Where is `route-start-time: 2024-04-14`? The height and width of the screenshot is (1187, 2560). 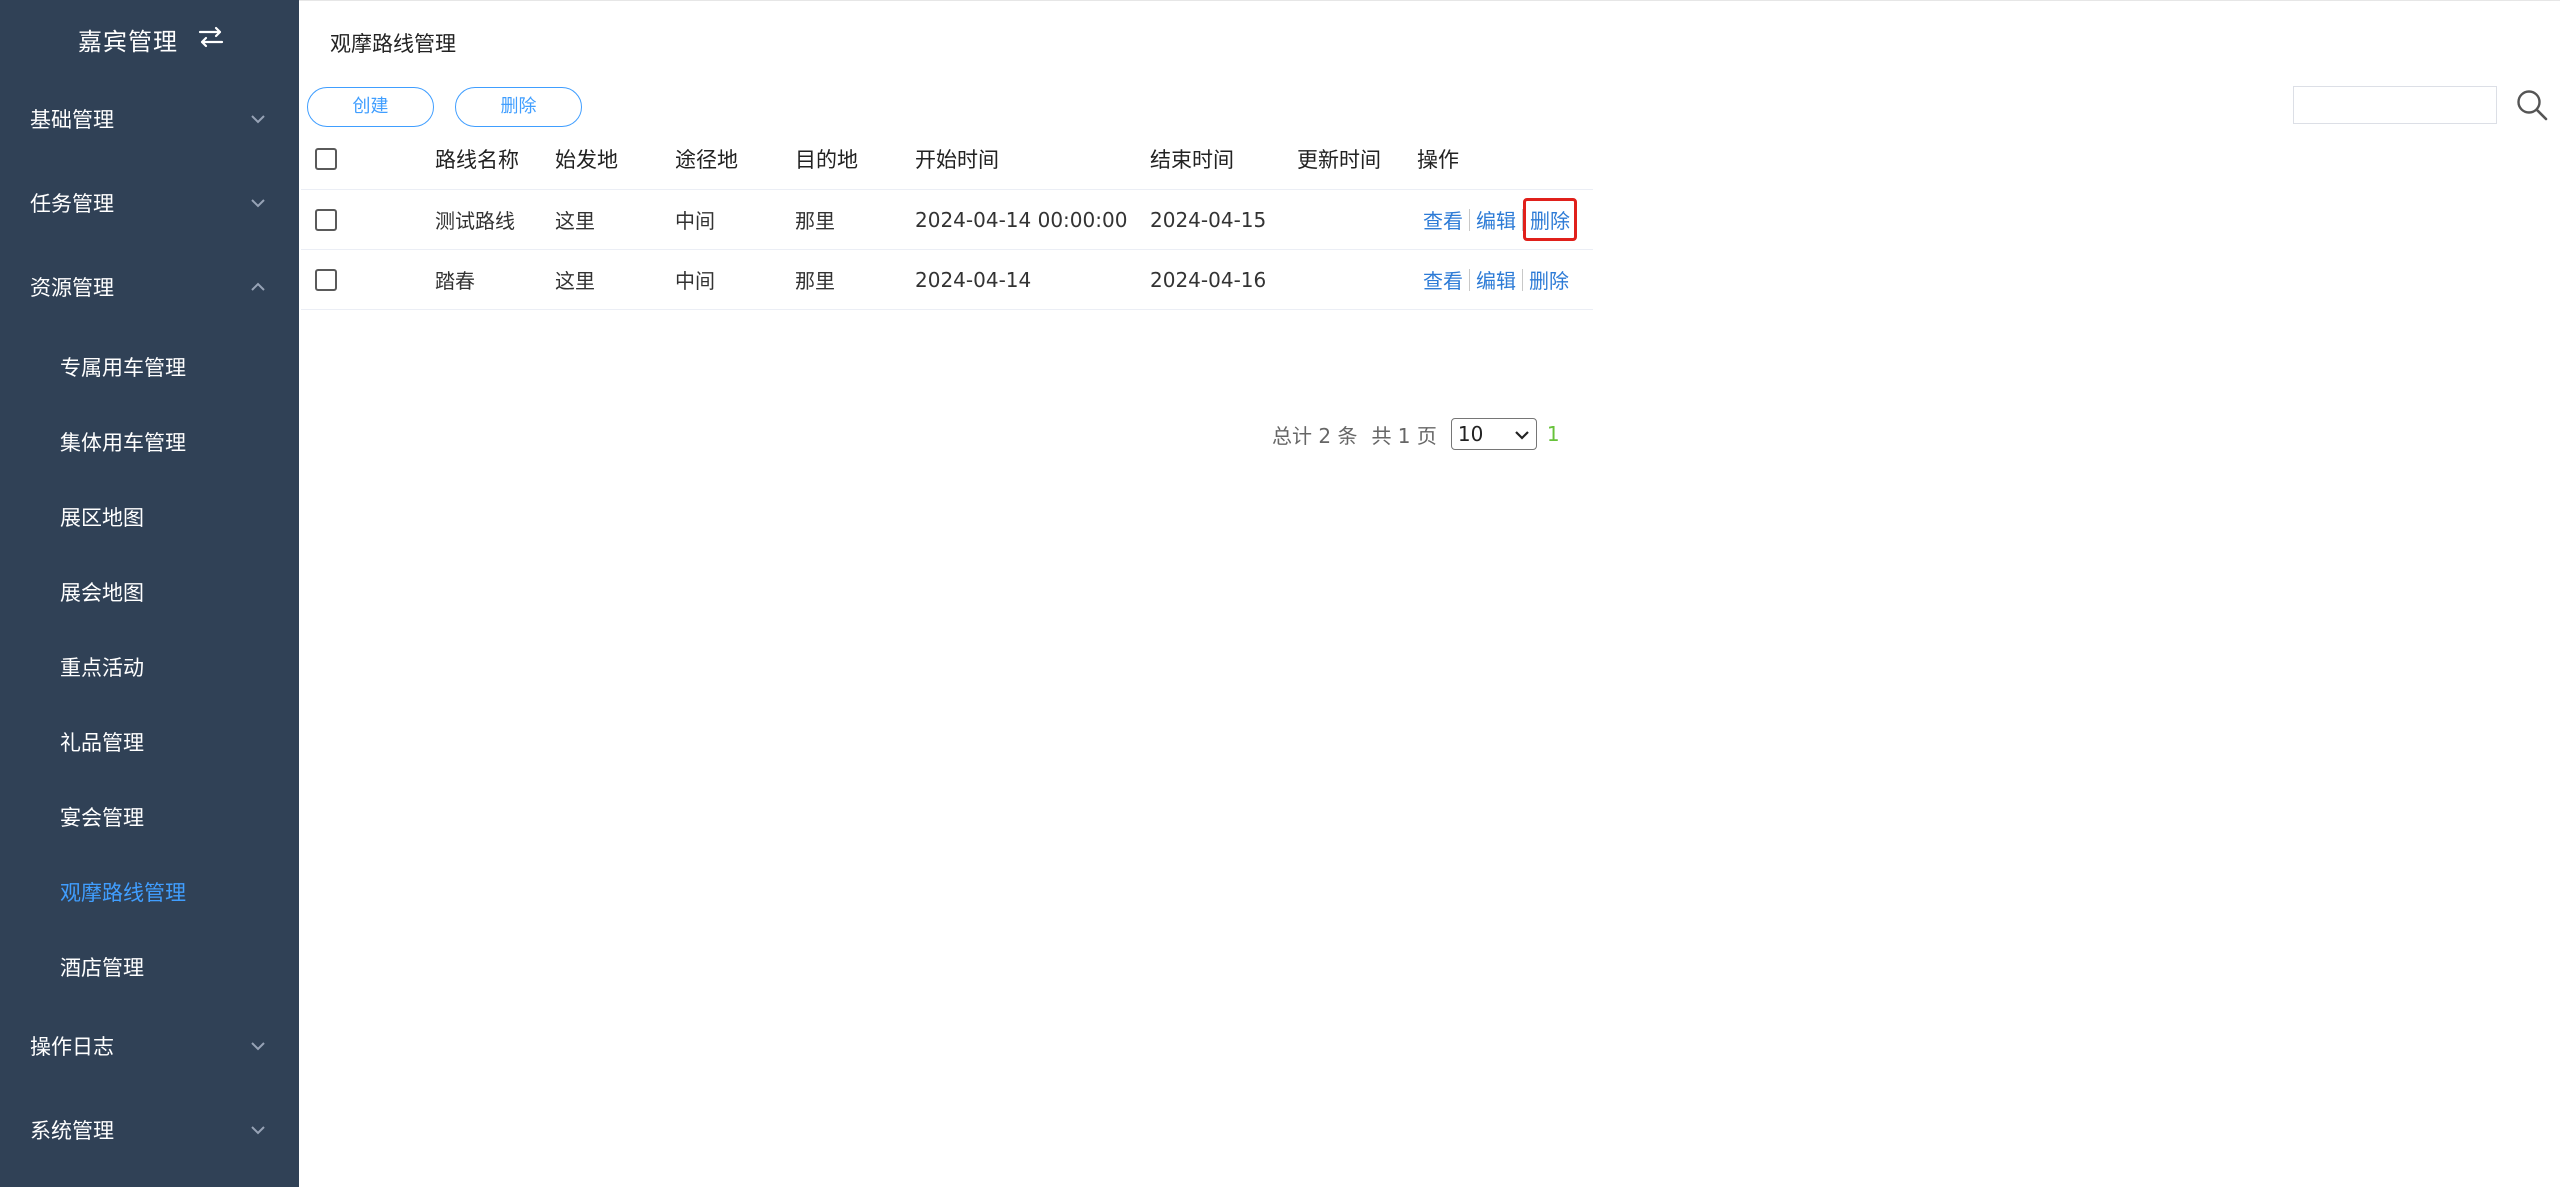 route-start-time: 2024-04-14 is located at coordinates (973, 279).